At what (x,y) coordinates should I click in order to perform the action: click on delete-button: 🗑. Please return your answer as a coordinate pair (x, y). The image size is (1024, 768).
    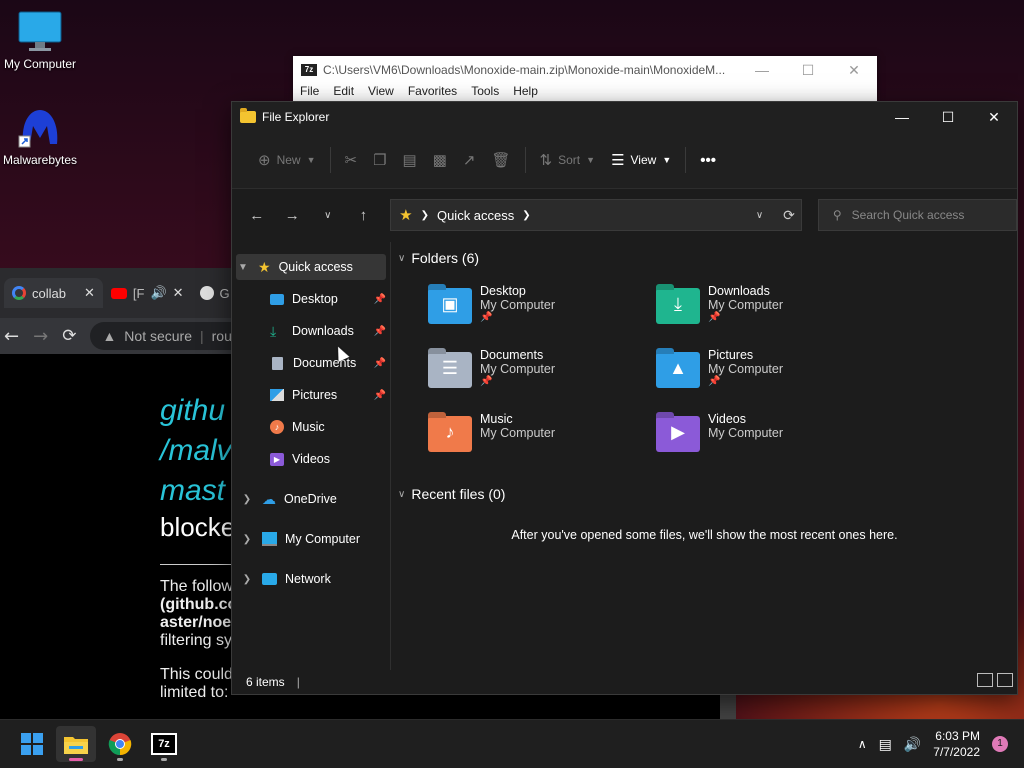
    Looking at the image, I should click on (501, 160).